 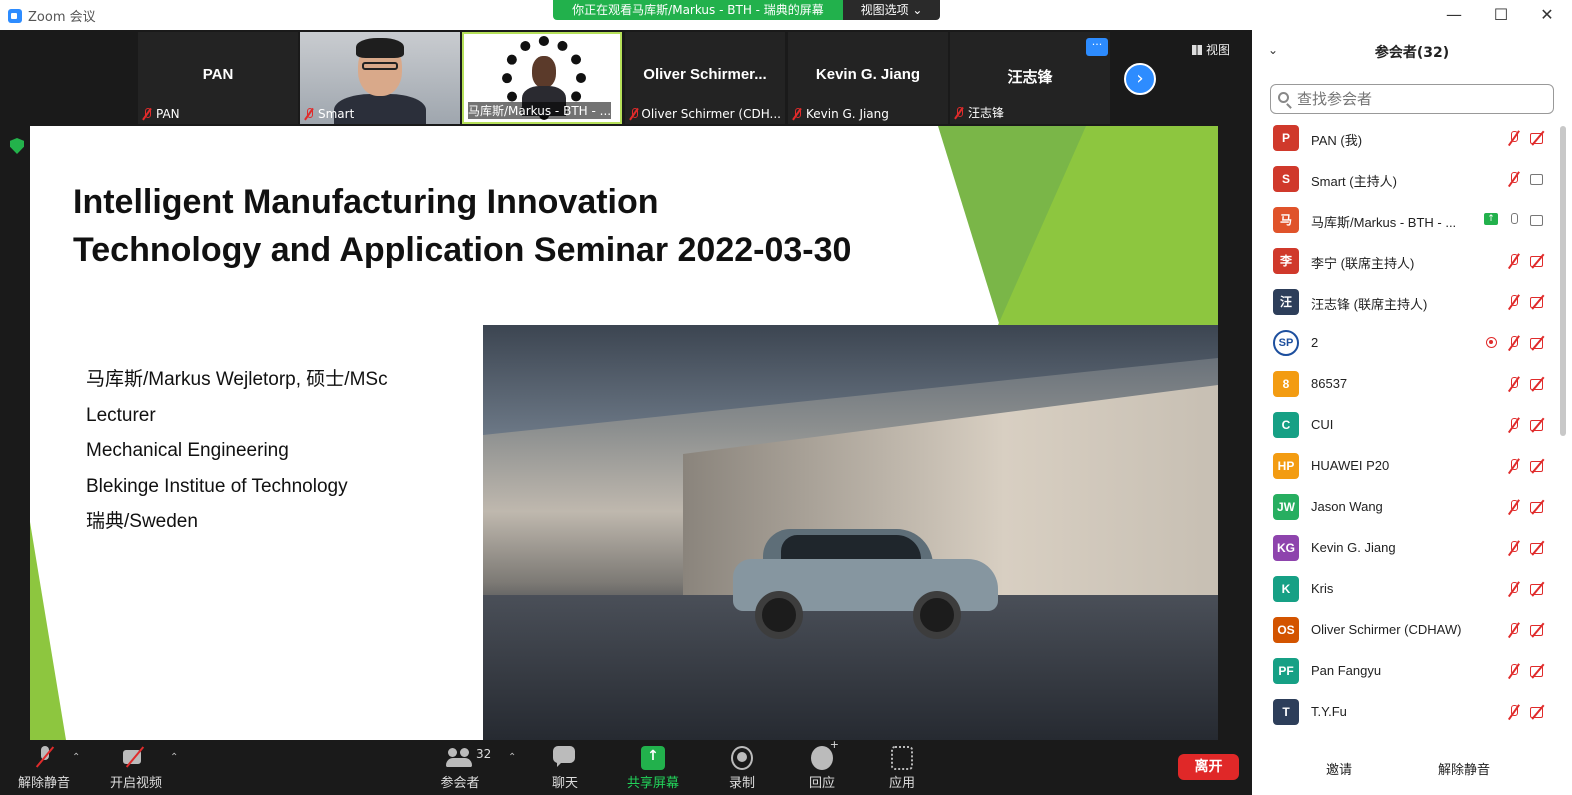 I want to click on avatar: 马, so click(x=1286, y=220).